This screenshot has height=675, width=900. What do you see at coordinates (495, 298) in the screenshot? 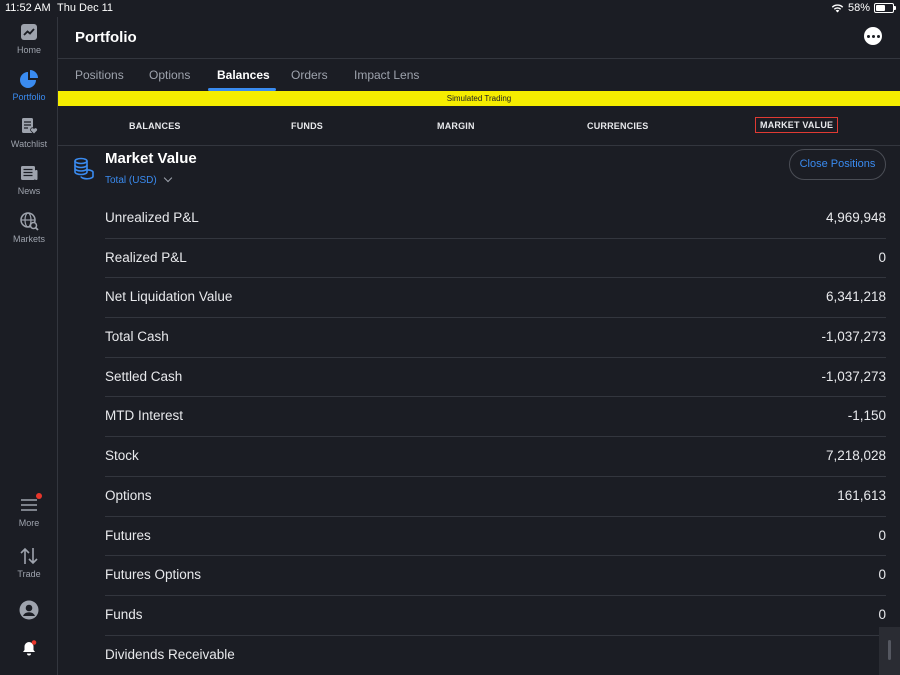
I see `list-item: Net Liquidation Value 6,341,218` at bounding box center [495, 298].